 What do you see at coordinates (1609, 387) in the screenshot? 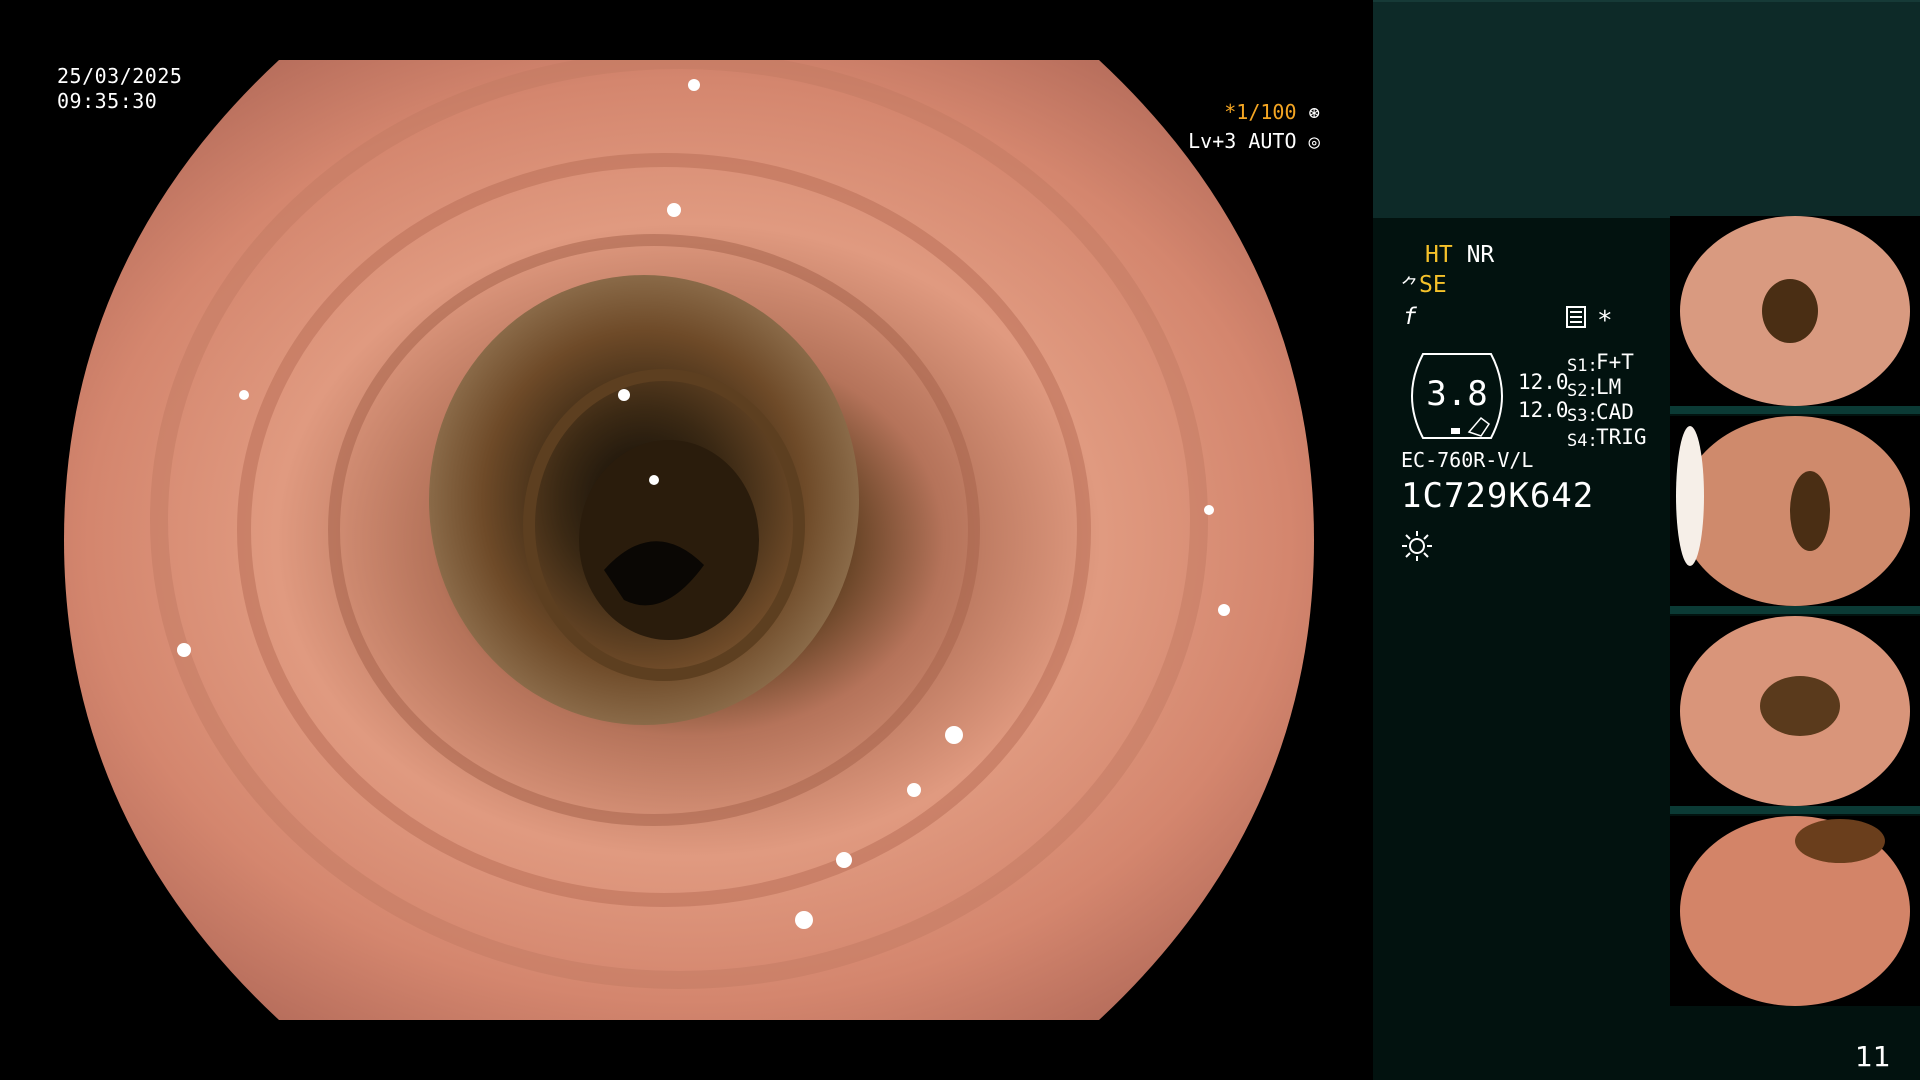
I see `setting-value: LM` at bounding box center [1609, 387].